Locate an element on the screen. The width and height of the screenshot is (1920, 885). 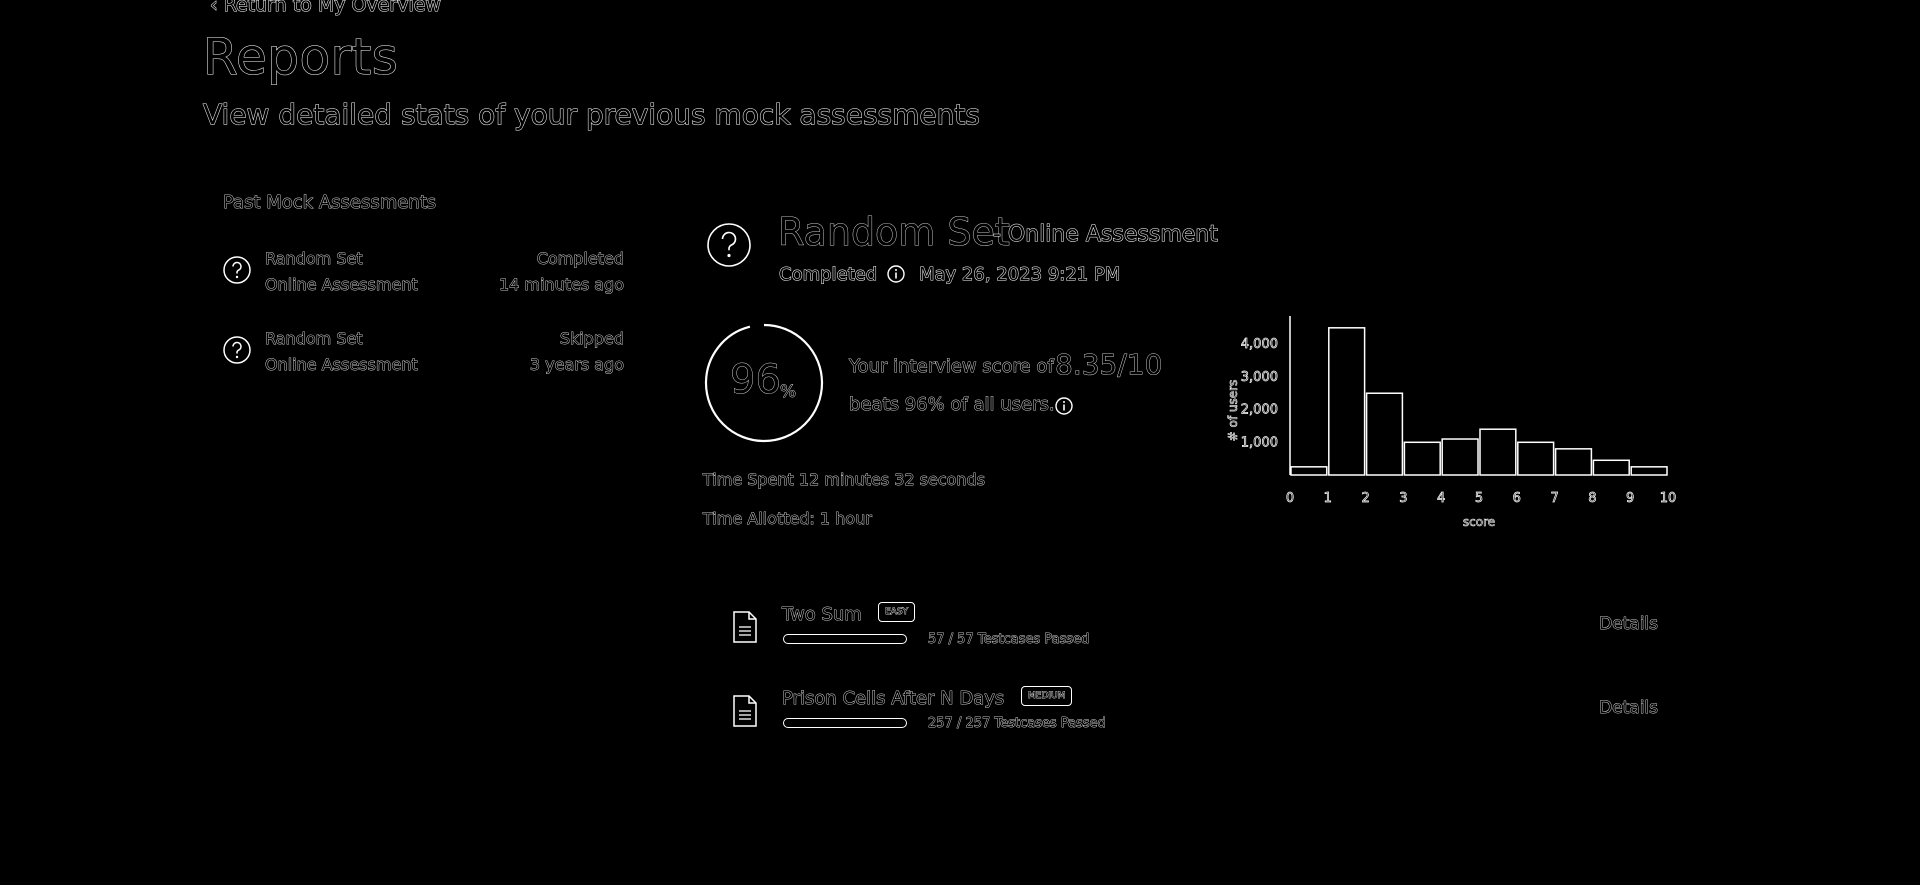
assessment-title: Random Set is located at coordinates (894, 232).